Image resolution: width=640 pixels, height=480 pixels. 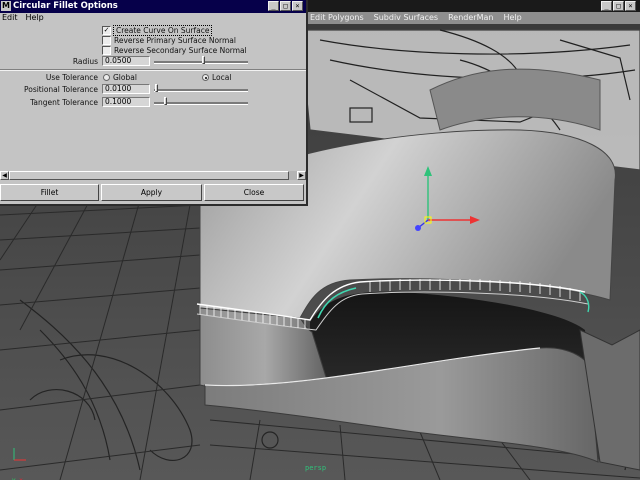 What do you see at coordinates (205, 77) in the screenshot?
I see `tolerance-local-radio` at bounding box center [205, 77].